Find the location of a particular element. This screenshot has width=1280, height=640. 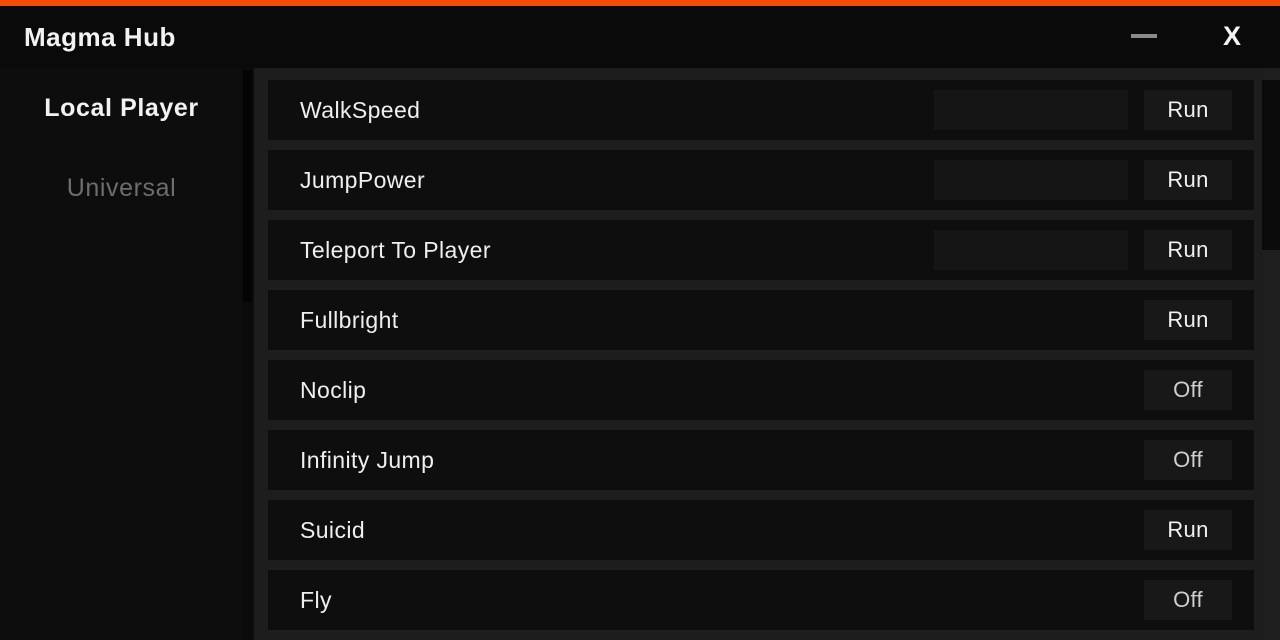

noclip-toggle-button: Off is located at coordinates (1188, 390).